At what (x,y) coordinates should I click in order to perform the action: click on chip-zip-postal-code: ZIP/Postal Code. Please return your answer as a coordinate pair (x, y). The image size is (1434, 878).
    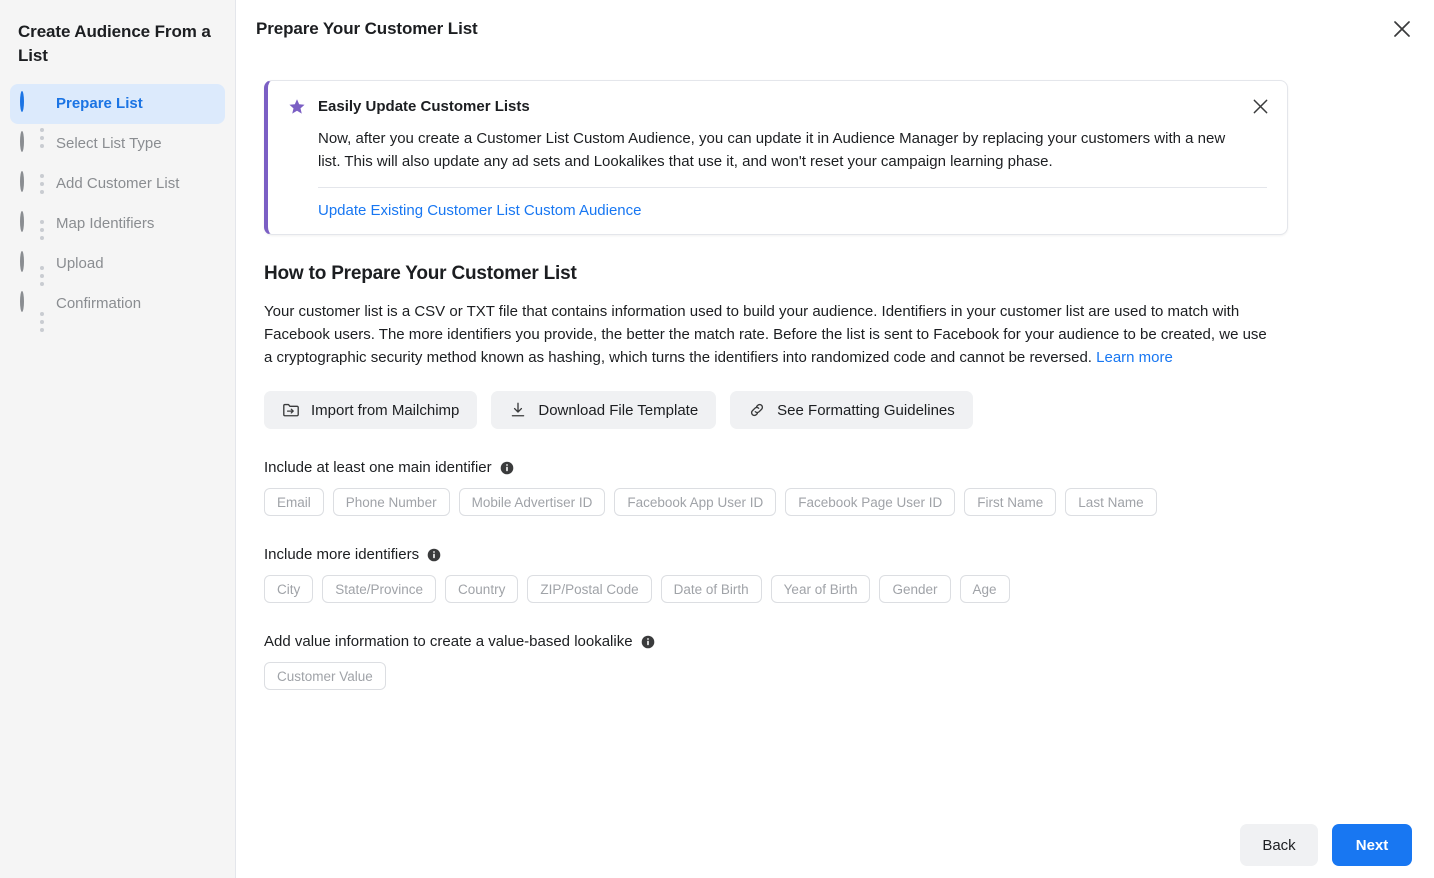
    Looking at the image, I should click on (589, 589).